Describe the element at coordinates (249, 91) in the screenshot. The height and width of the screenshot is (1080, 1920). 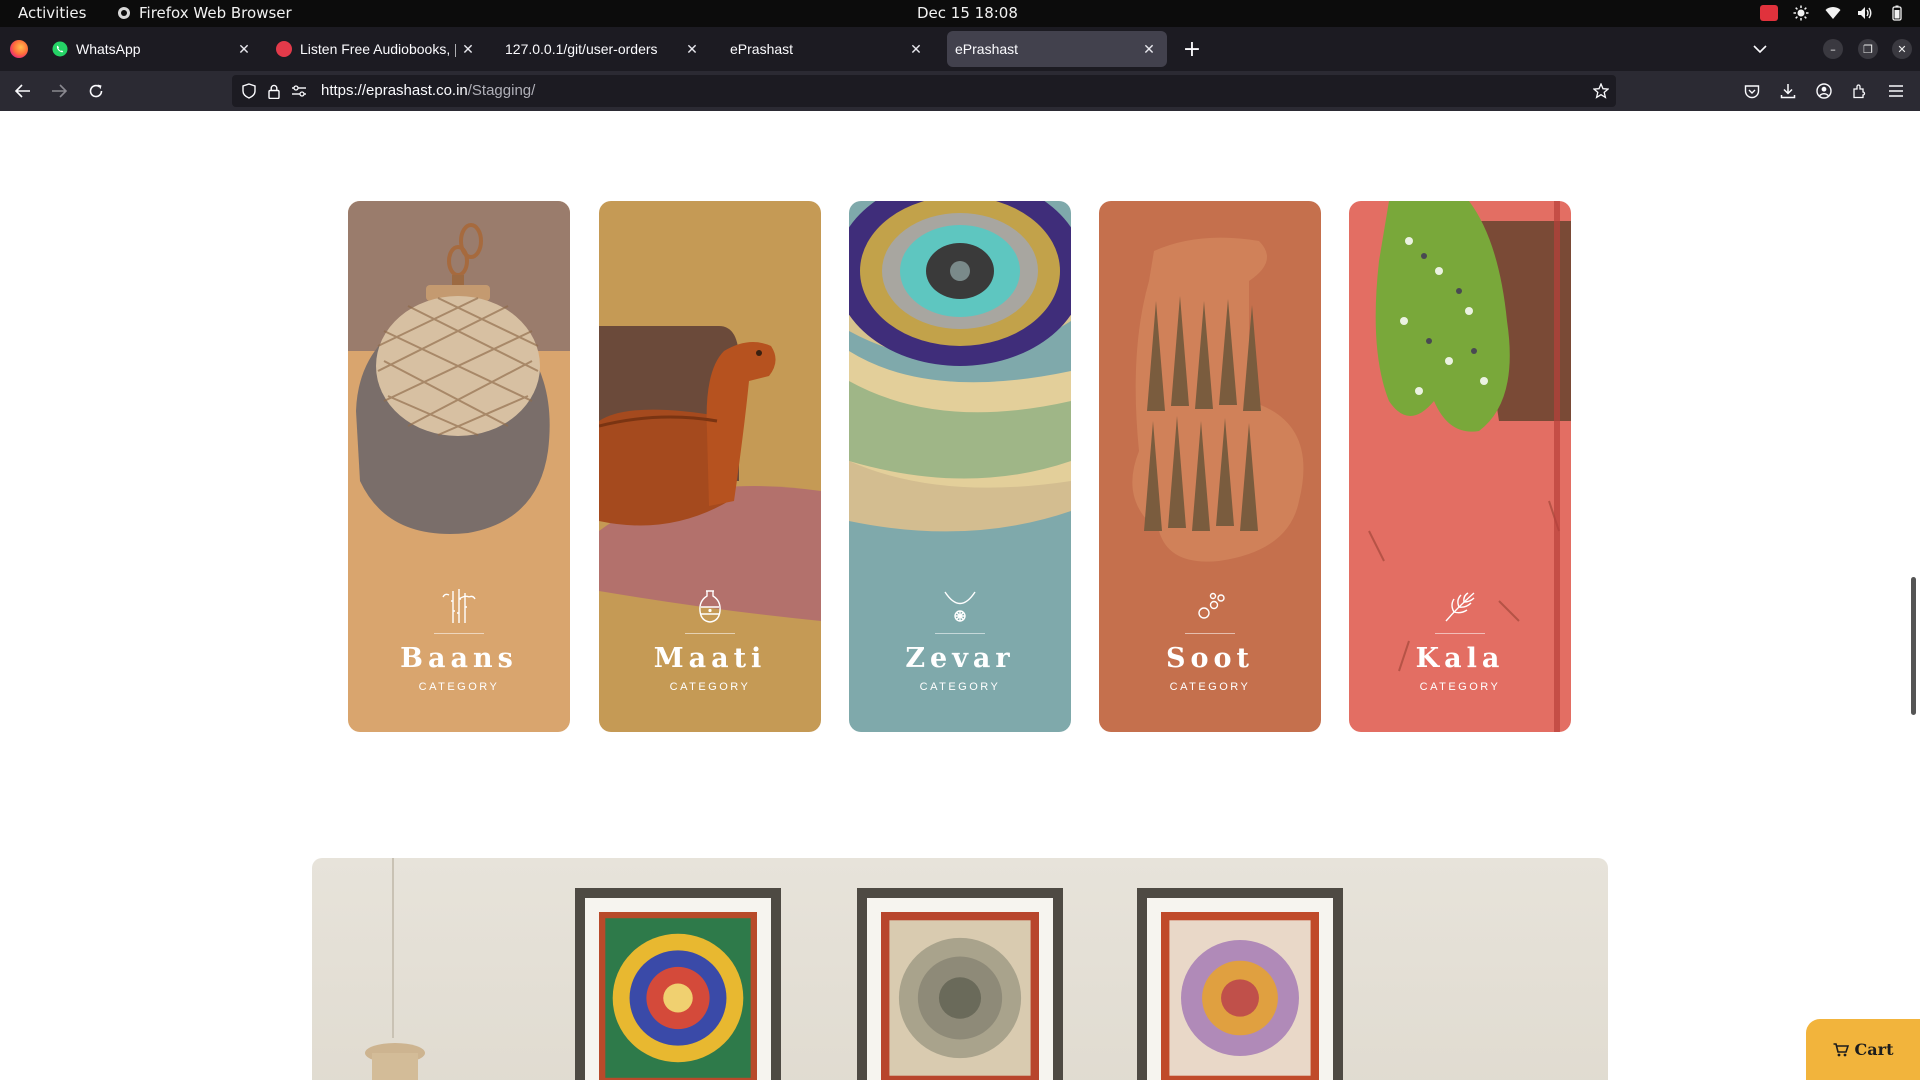
I see `tracking-protection-shield-icon` at that location.